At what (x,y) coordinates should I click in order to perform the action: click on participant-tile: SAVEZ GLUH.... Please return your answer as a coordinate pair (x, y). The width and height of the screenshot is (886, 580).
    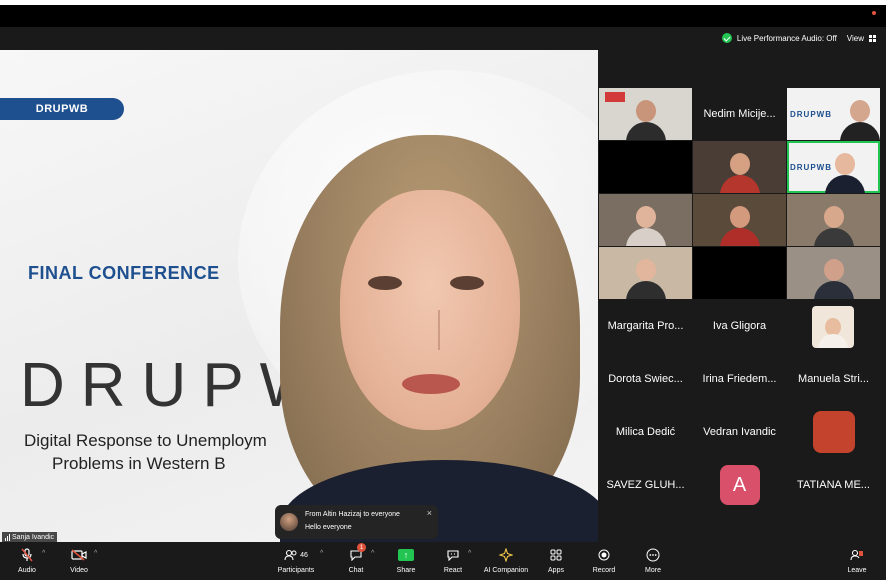
    Looking at the image, I should click on (645, 485).